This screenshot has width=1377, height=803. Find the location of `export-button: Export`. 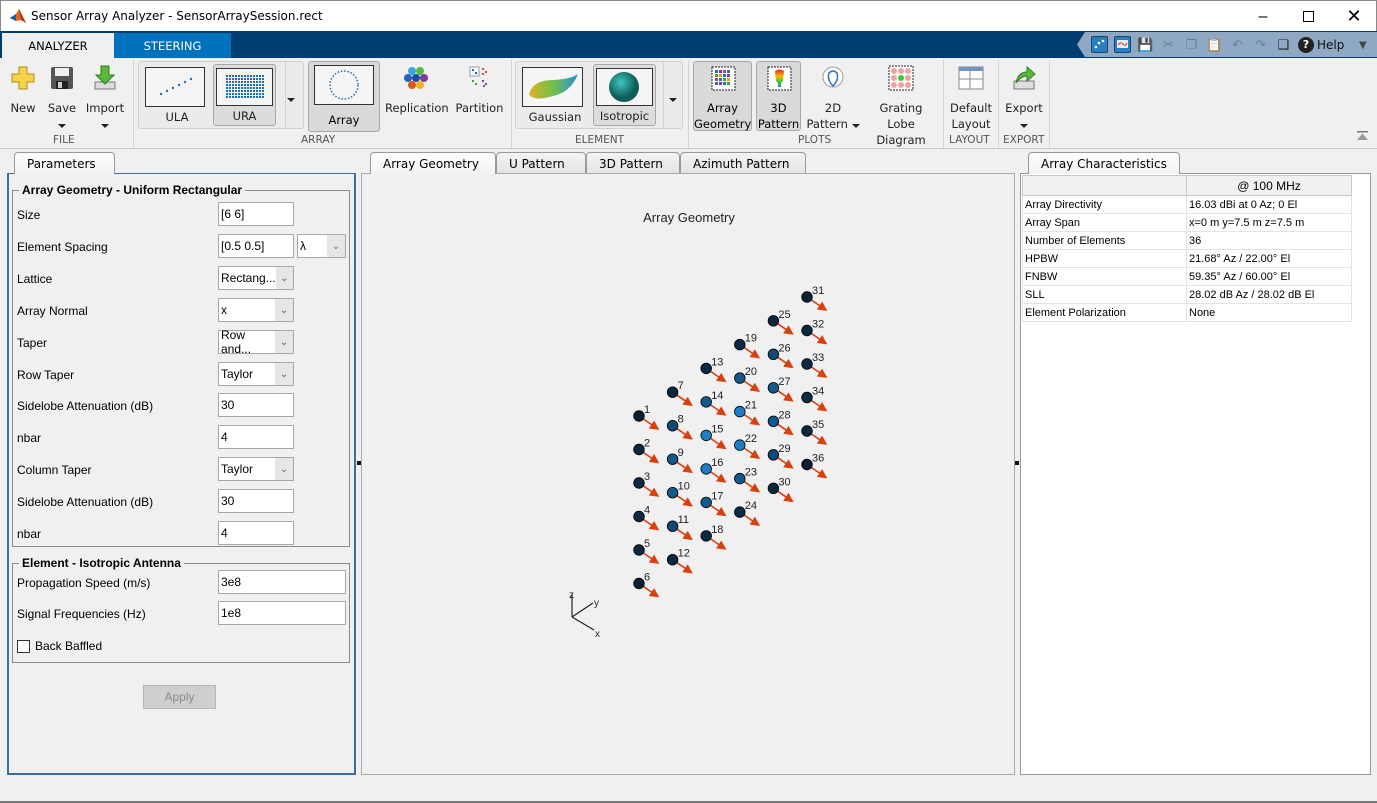

export-button: Export is located at coordinates (1024, 98).